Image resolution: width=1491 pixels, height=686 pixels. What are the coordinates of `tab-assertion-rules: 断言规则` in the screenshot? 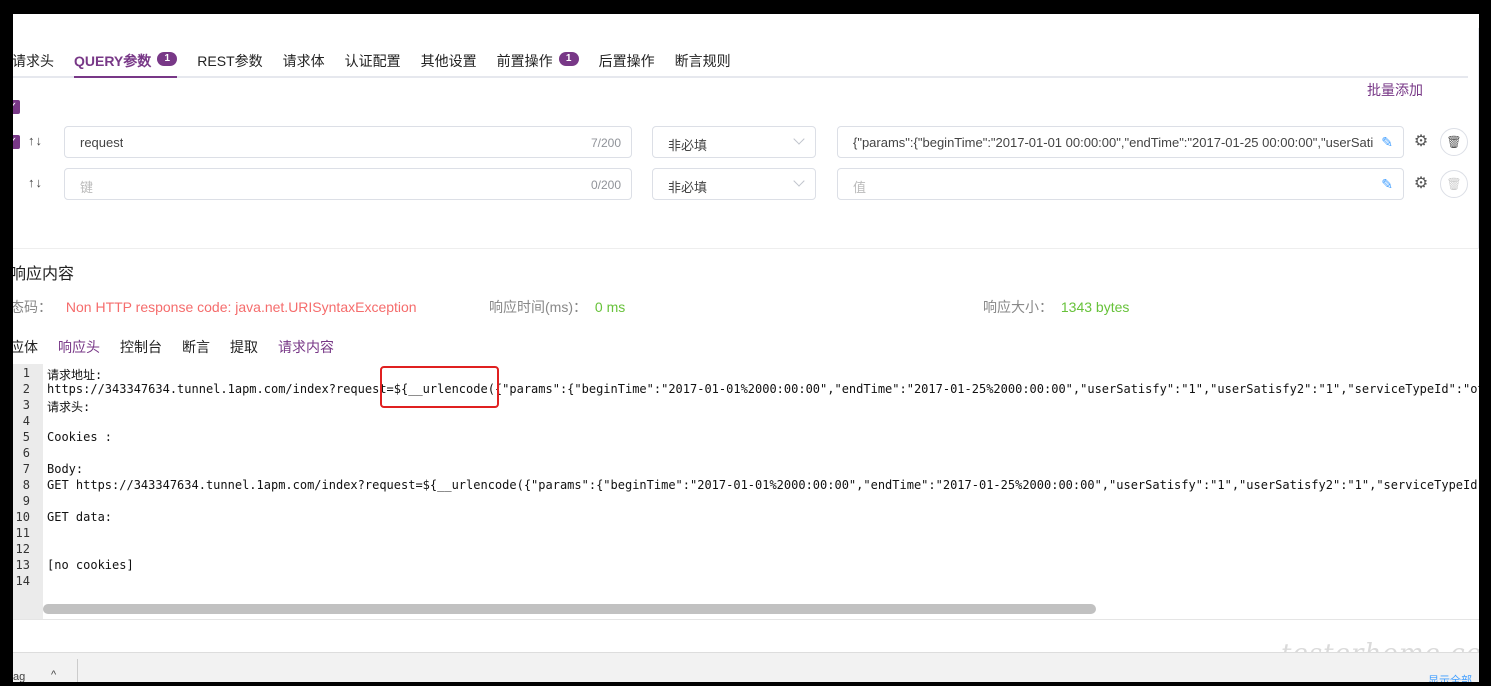 It's located at (703, 60).